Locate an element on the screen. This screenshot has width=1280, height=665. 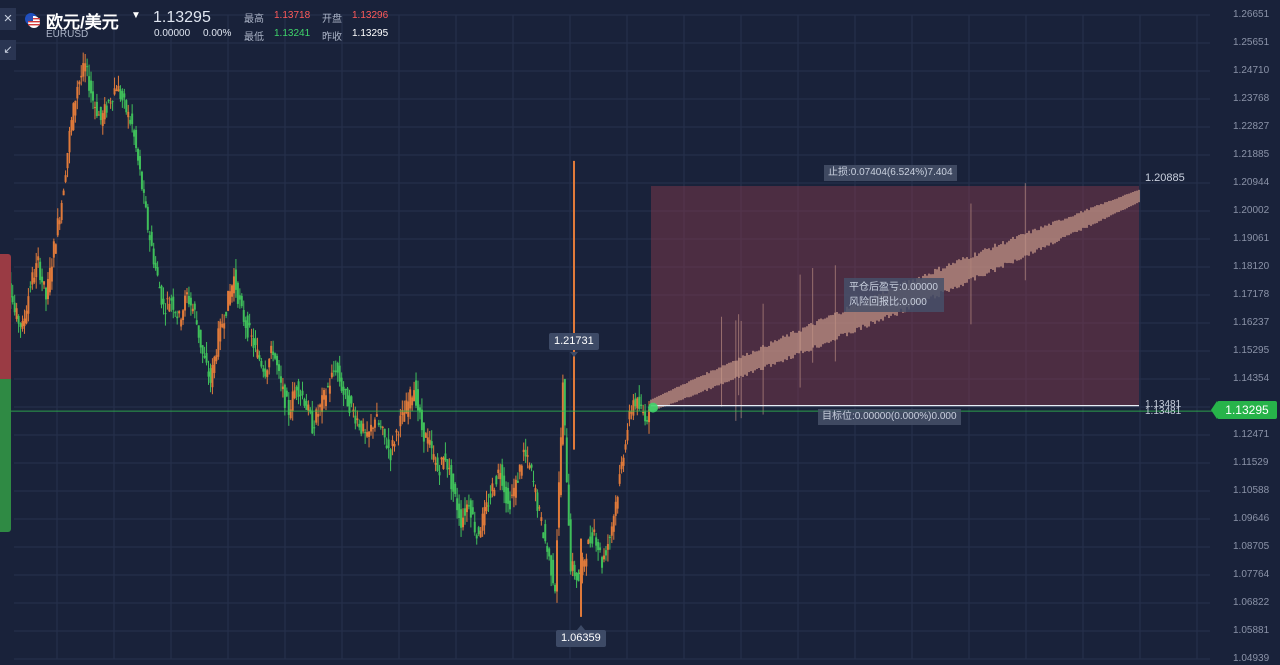
close-icon: × is located at coordinates (8, 19).